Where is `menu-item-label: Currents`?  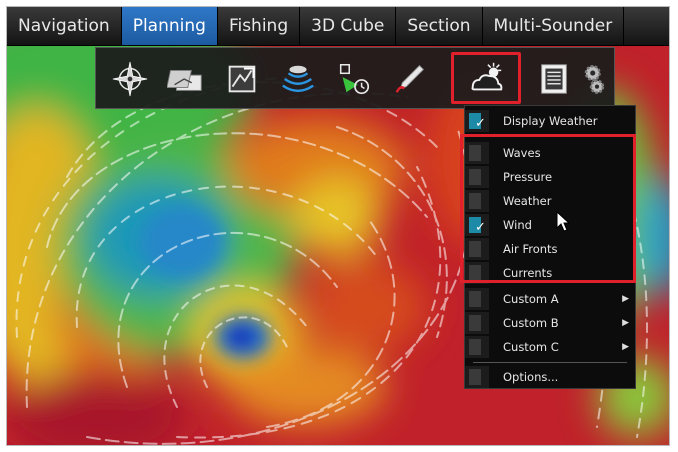 menu-item-label: Currents is located at coordinates (528, 273).